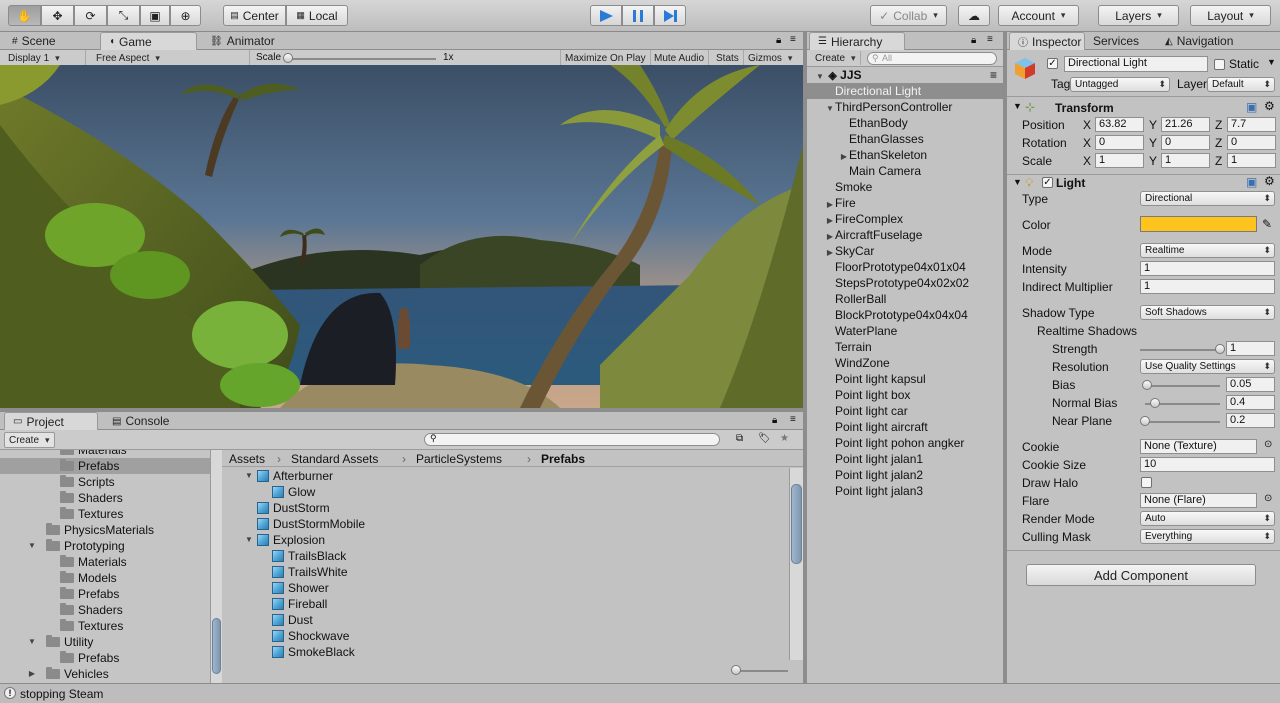  I want to click on hierarchy-menu-icon: ≡, so click(990, 39).